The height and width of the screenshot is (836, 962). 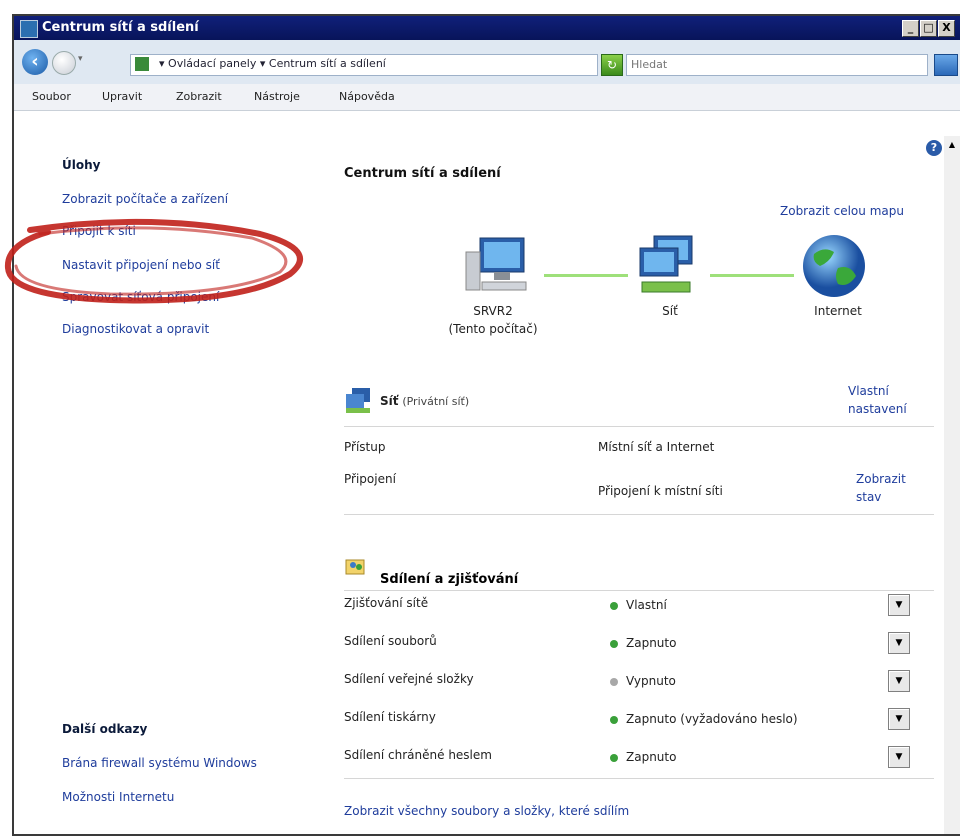 What do you see at coordinates (199, 96) in the screenshot?
I see `menu-view: Zobrazit` at bounding box center [199, 96].